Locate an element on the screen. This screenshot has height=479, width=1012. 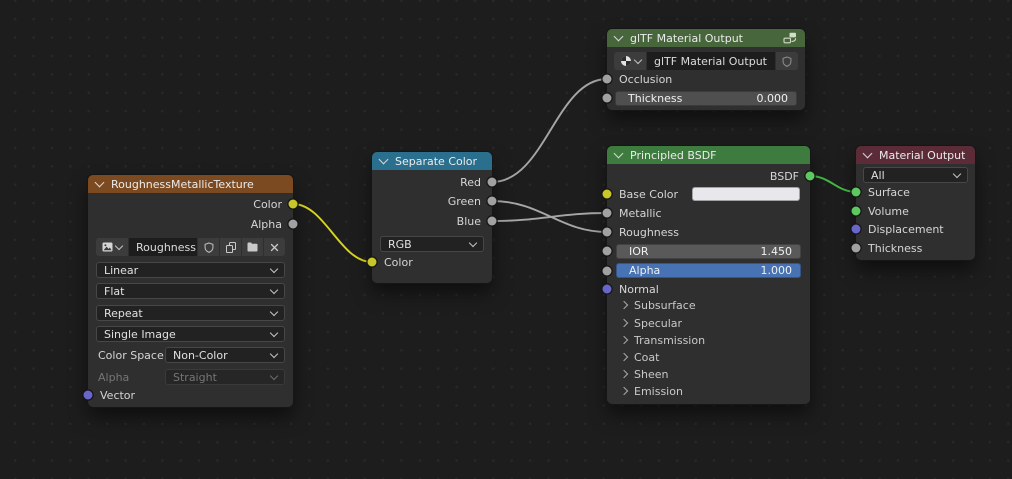
node-title: glTF Material Output is located at coordinates (686, 38).